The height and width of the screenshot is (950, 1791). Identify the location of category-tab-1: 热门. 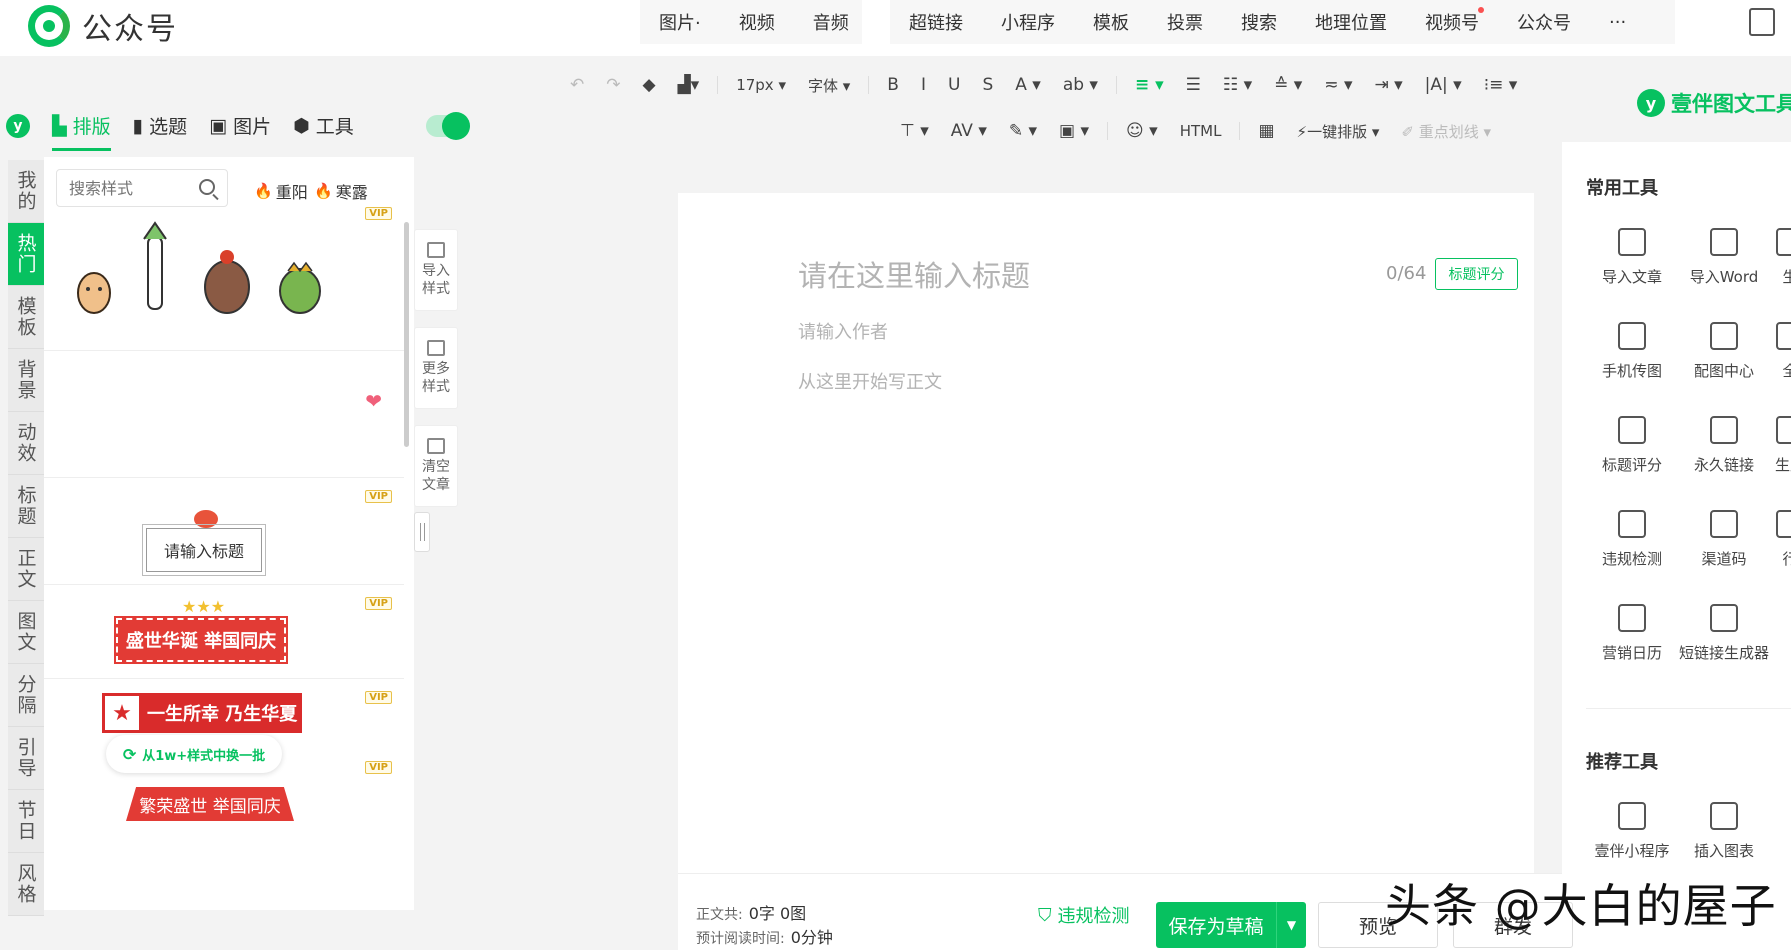
(26, 254).